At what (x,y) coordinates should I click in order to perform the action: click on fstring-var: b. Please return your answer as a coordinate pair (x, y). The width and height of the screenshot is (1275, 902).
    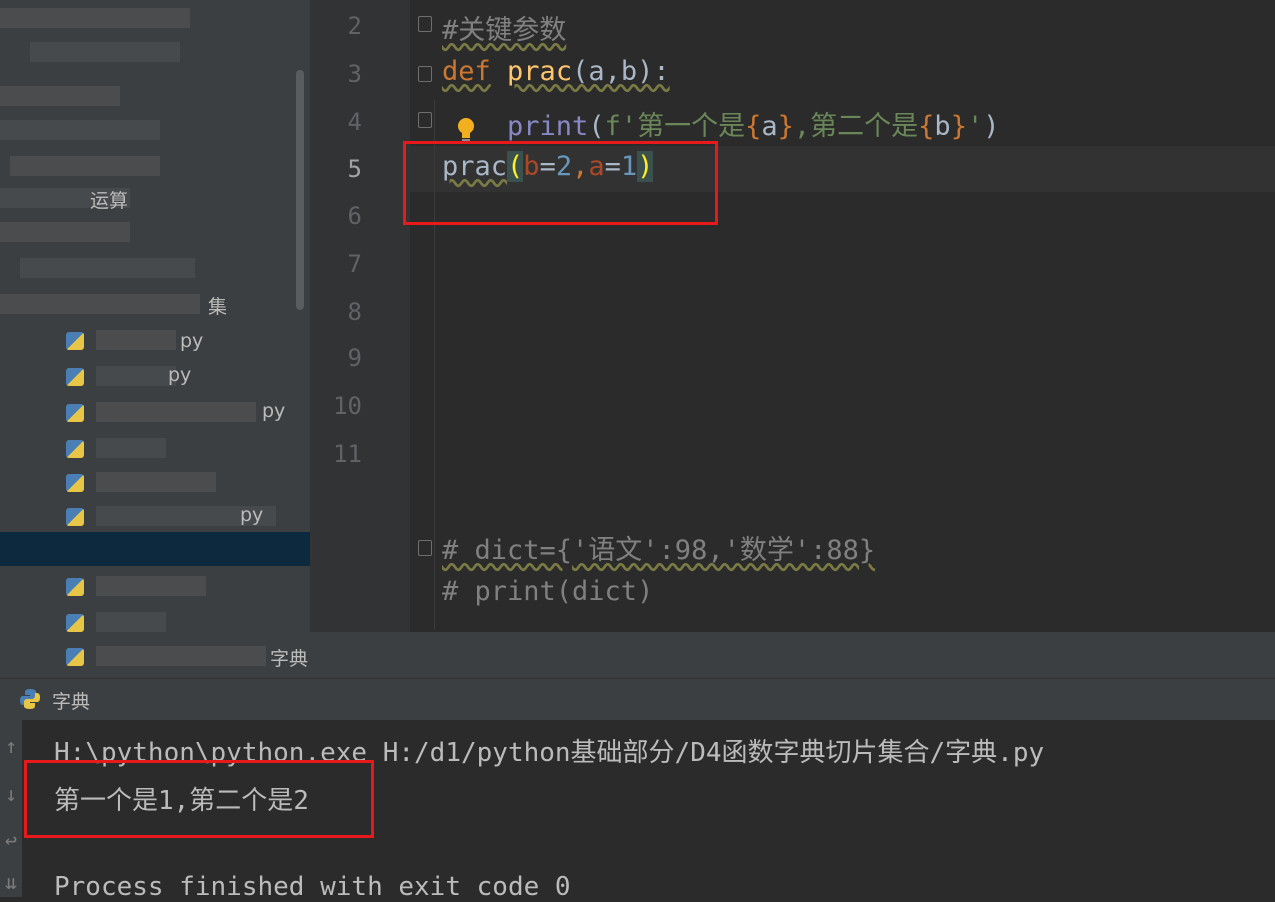
    Looking at the image, I should click on (942, 126).